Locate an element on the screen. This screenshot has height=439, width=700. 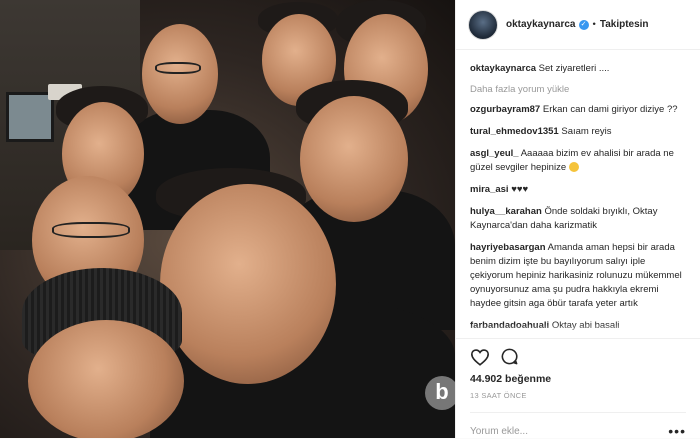
add-comment-bar: ••• is located at coordinates (578, 425).